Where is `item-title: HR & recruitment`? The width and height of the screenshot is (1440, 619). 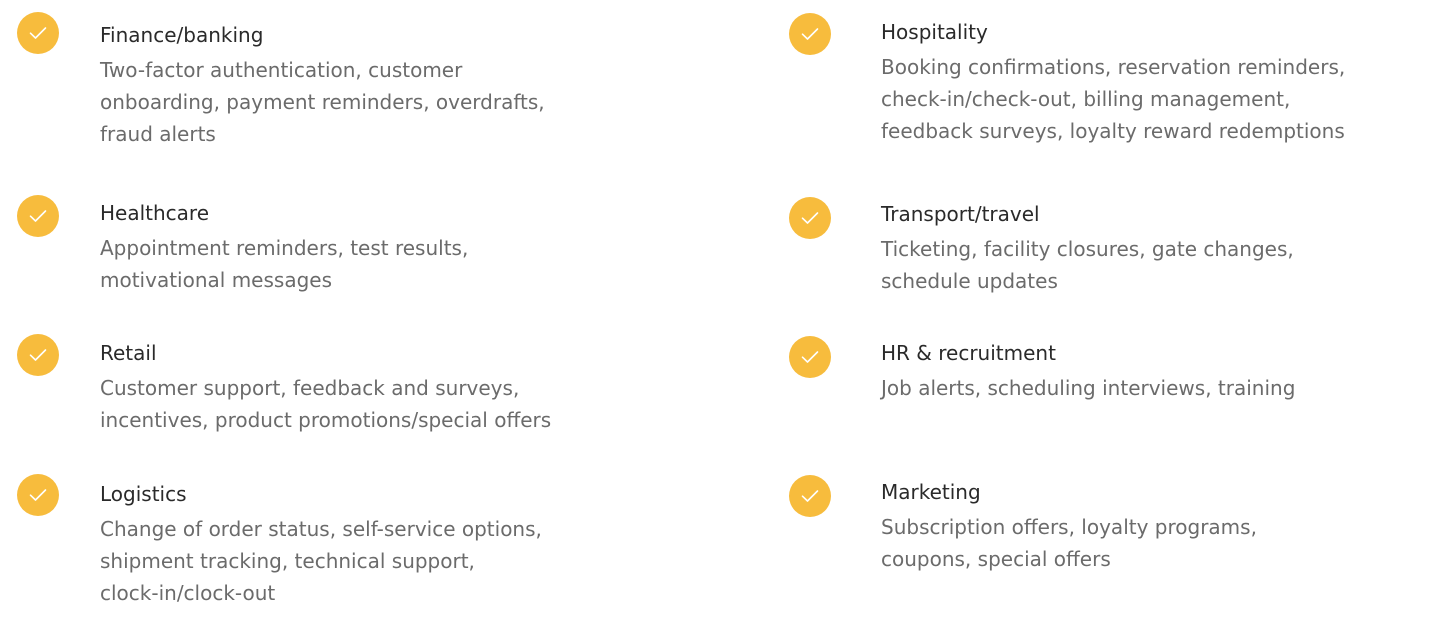
item-title: HR & recruitment is located at coordinates (968, 353).